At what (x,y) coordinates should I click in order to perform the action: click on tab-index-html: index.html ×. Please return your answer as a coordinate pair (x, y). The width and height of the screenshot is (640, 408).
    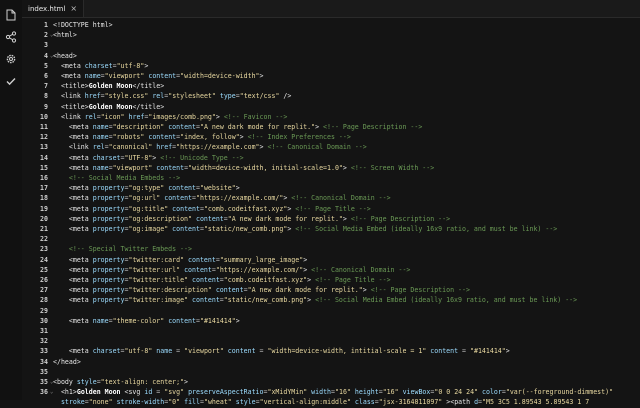
    Looking at the image, I should click on (53, 8).